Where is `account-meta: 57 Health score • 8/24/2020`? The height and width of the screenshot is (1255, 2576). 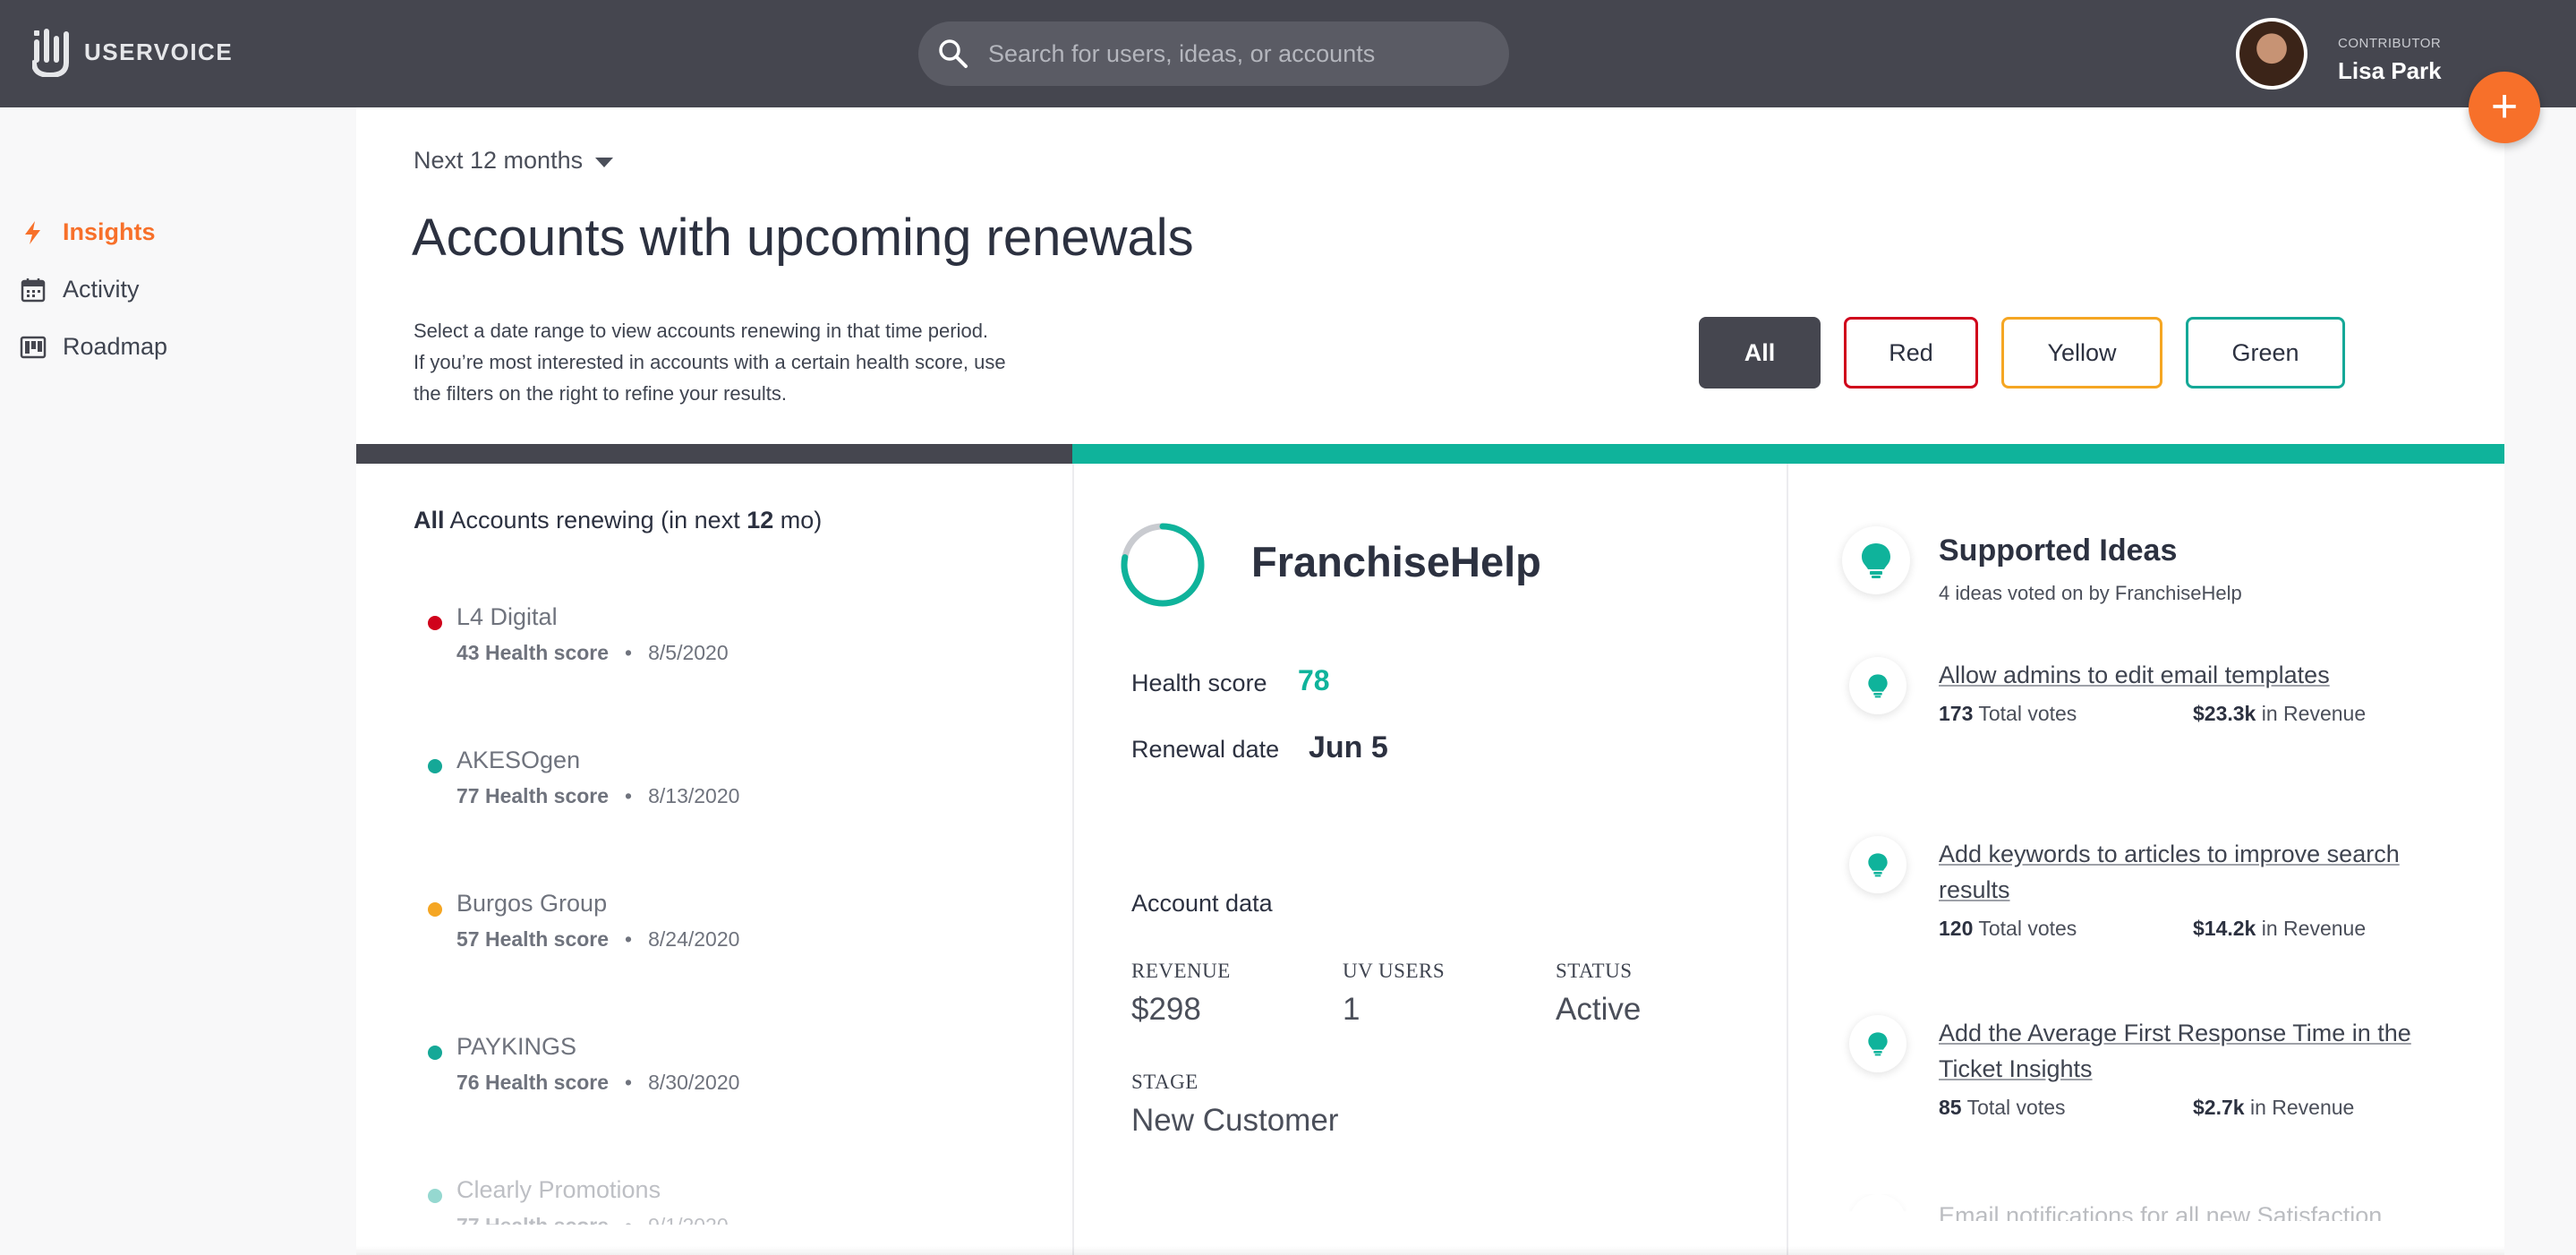
account-meta: 57 Health score • 8/24/2020 is located at coordinates (597, 939).